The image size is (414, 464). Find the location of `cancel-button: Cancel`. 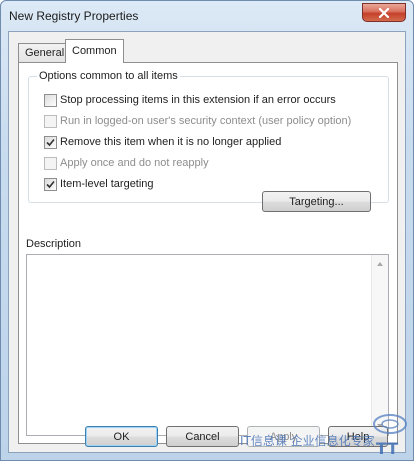

cancel-button: Cancel is located at coordinates (202, 436).